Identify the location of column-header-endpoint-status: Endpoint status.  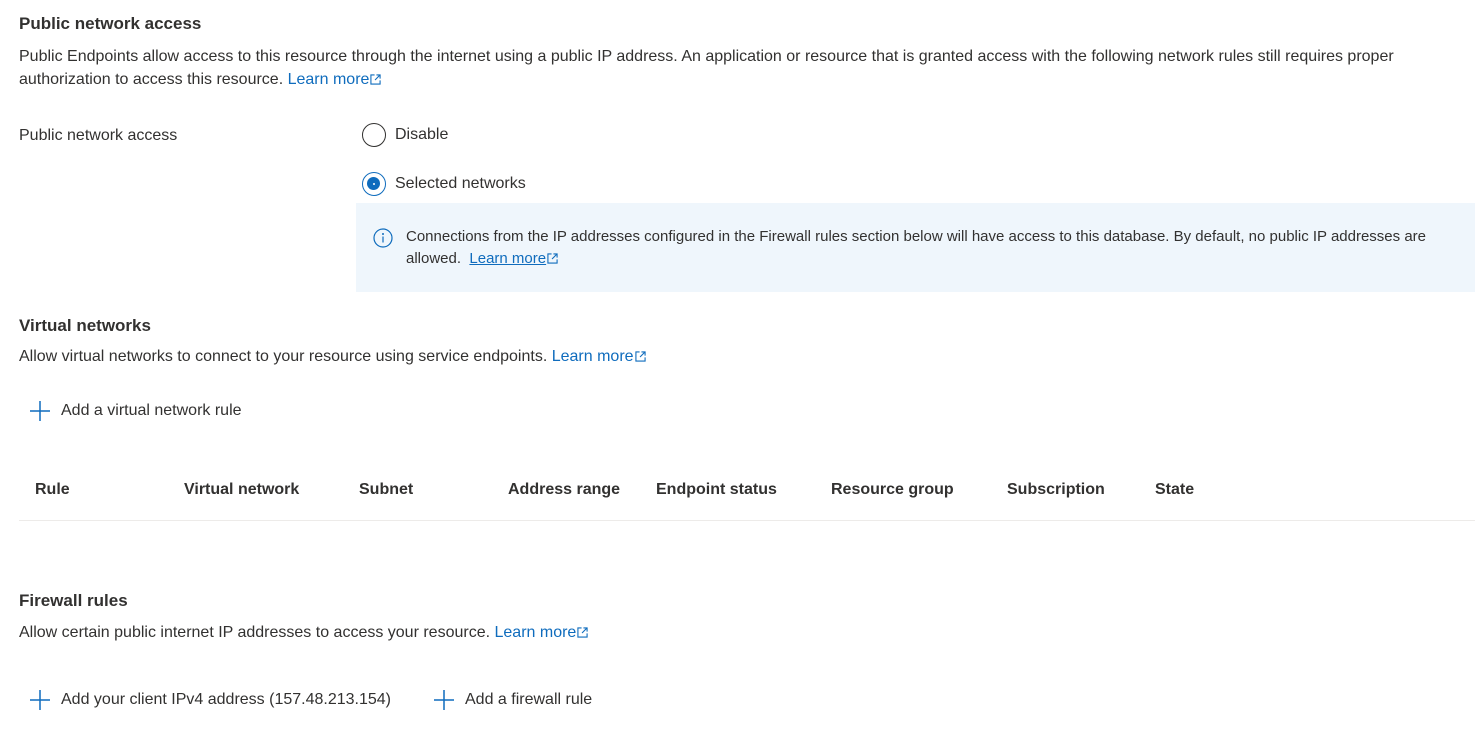
(716, 490).